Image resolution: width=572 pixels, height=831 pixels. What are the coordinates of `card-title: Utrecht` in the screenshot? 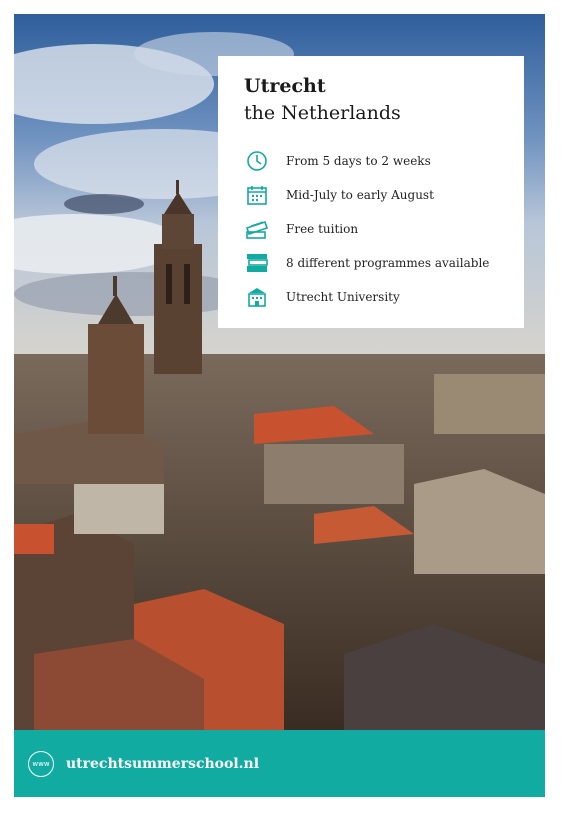 It's located at (285, 86).